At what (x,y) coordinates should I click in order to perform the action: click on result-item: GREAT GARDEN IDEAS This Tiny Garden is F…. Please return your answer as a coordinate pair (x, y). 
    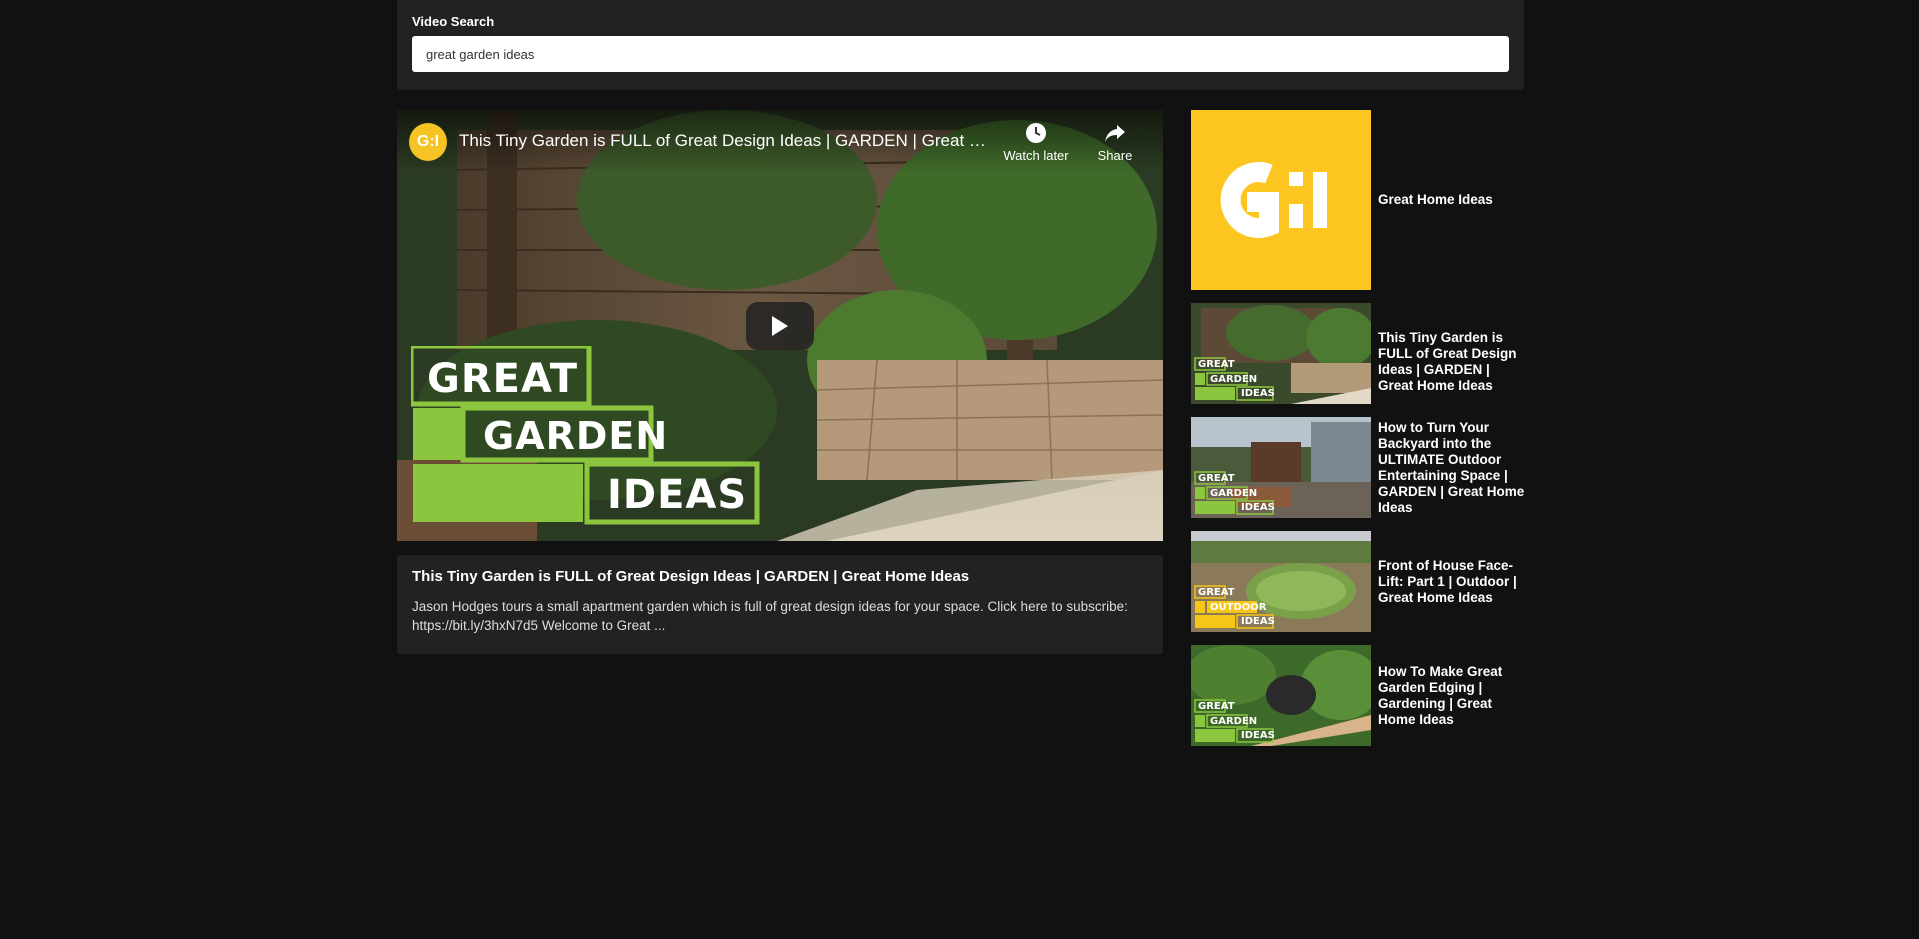
    Looking at the image, I should click on (1358, 353).